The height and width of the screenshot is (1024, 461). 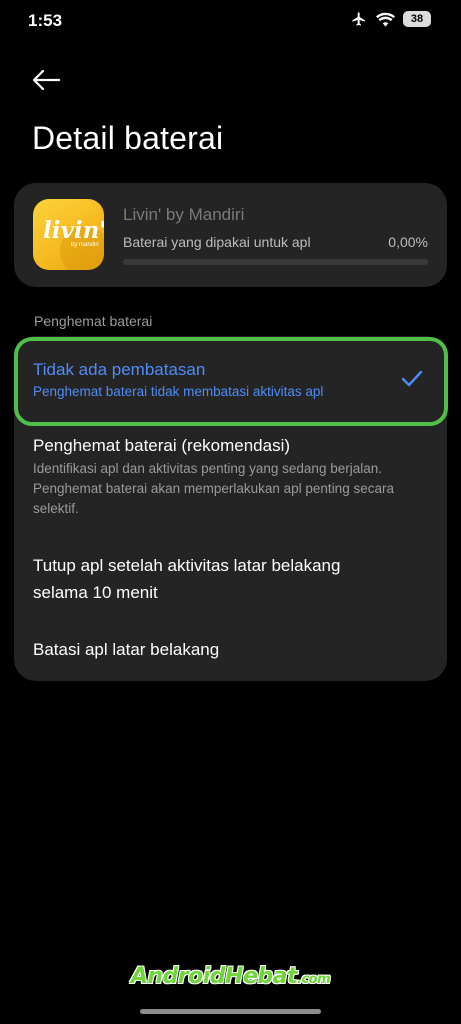 I want to click on battery-usage-value: 0,00%, so click(x=408, y=242).